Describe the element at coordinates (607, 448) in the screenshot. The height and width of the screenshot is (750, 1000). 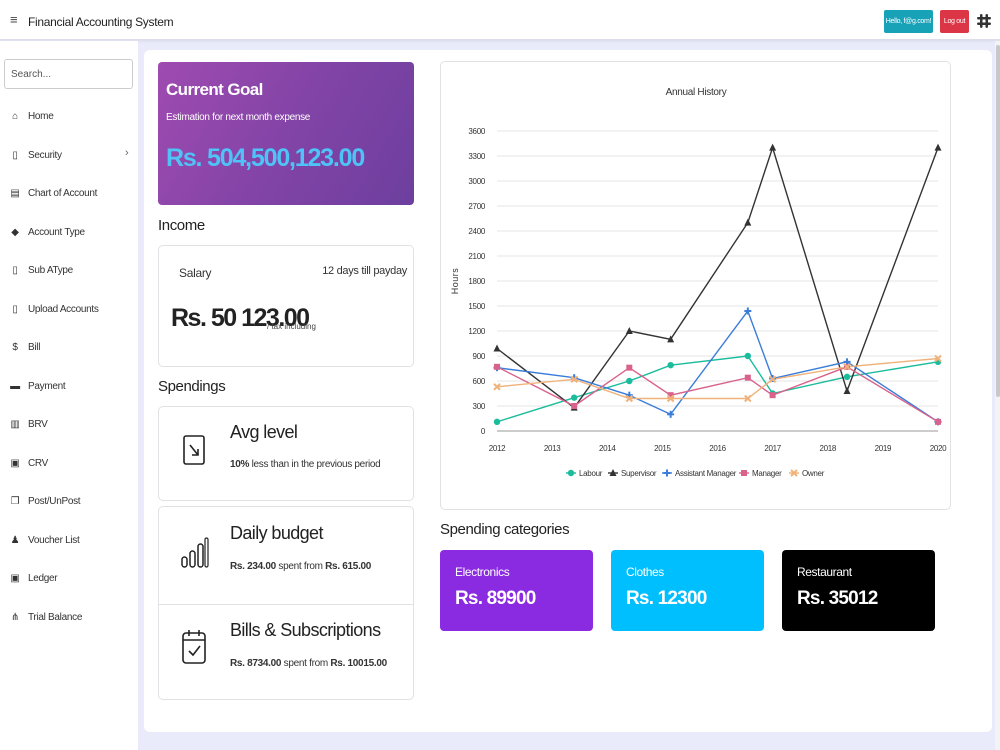
I see `x-tick-label: 2014` at that location.